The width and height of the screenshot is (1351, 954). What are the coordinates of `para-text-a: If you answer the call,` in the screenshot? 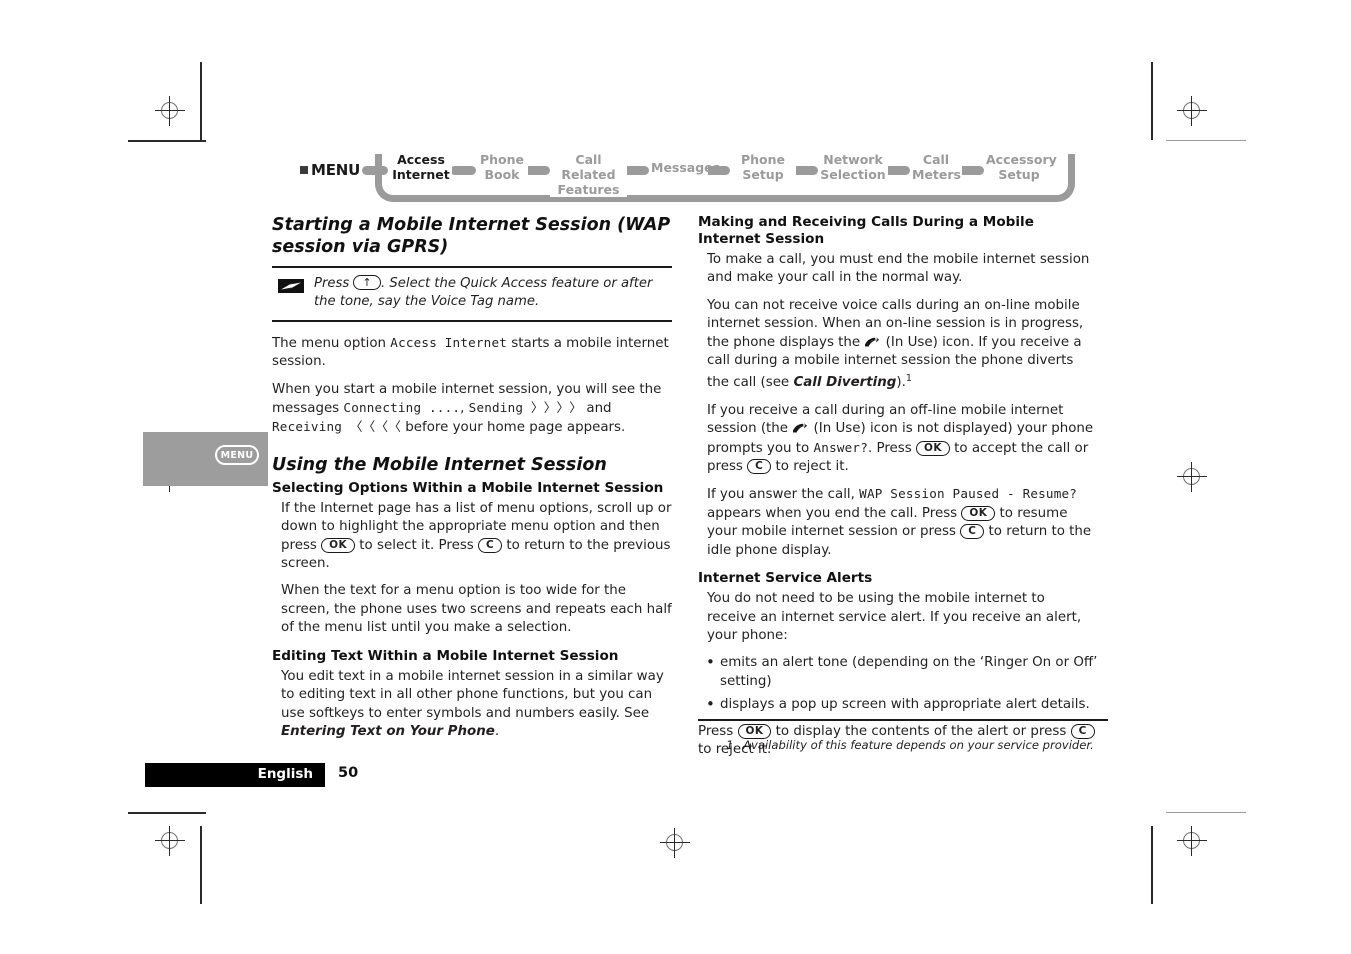 It's located at (783, 495).